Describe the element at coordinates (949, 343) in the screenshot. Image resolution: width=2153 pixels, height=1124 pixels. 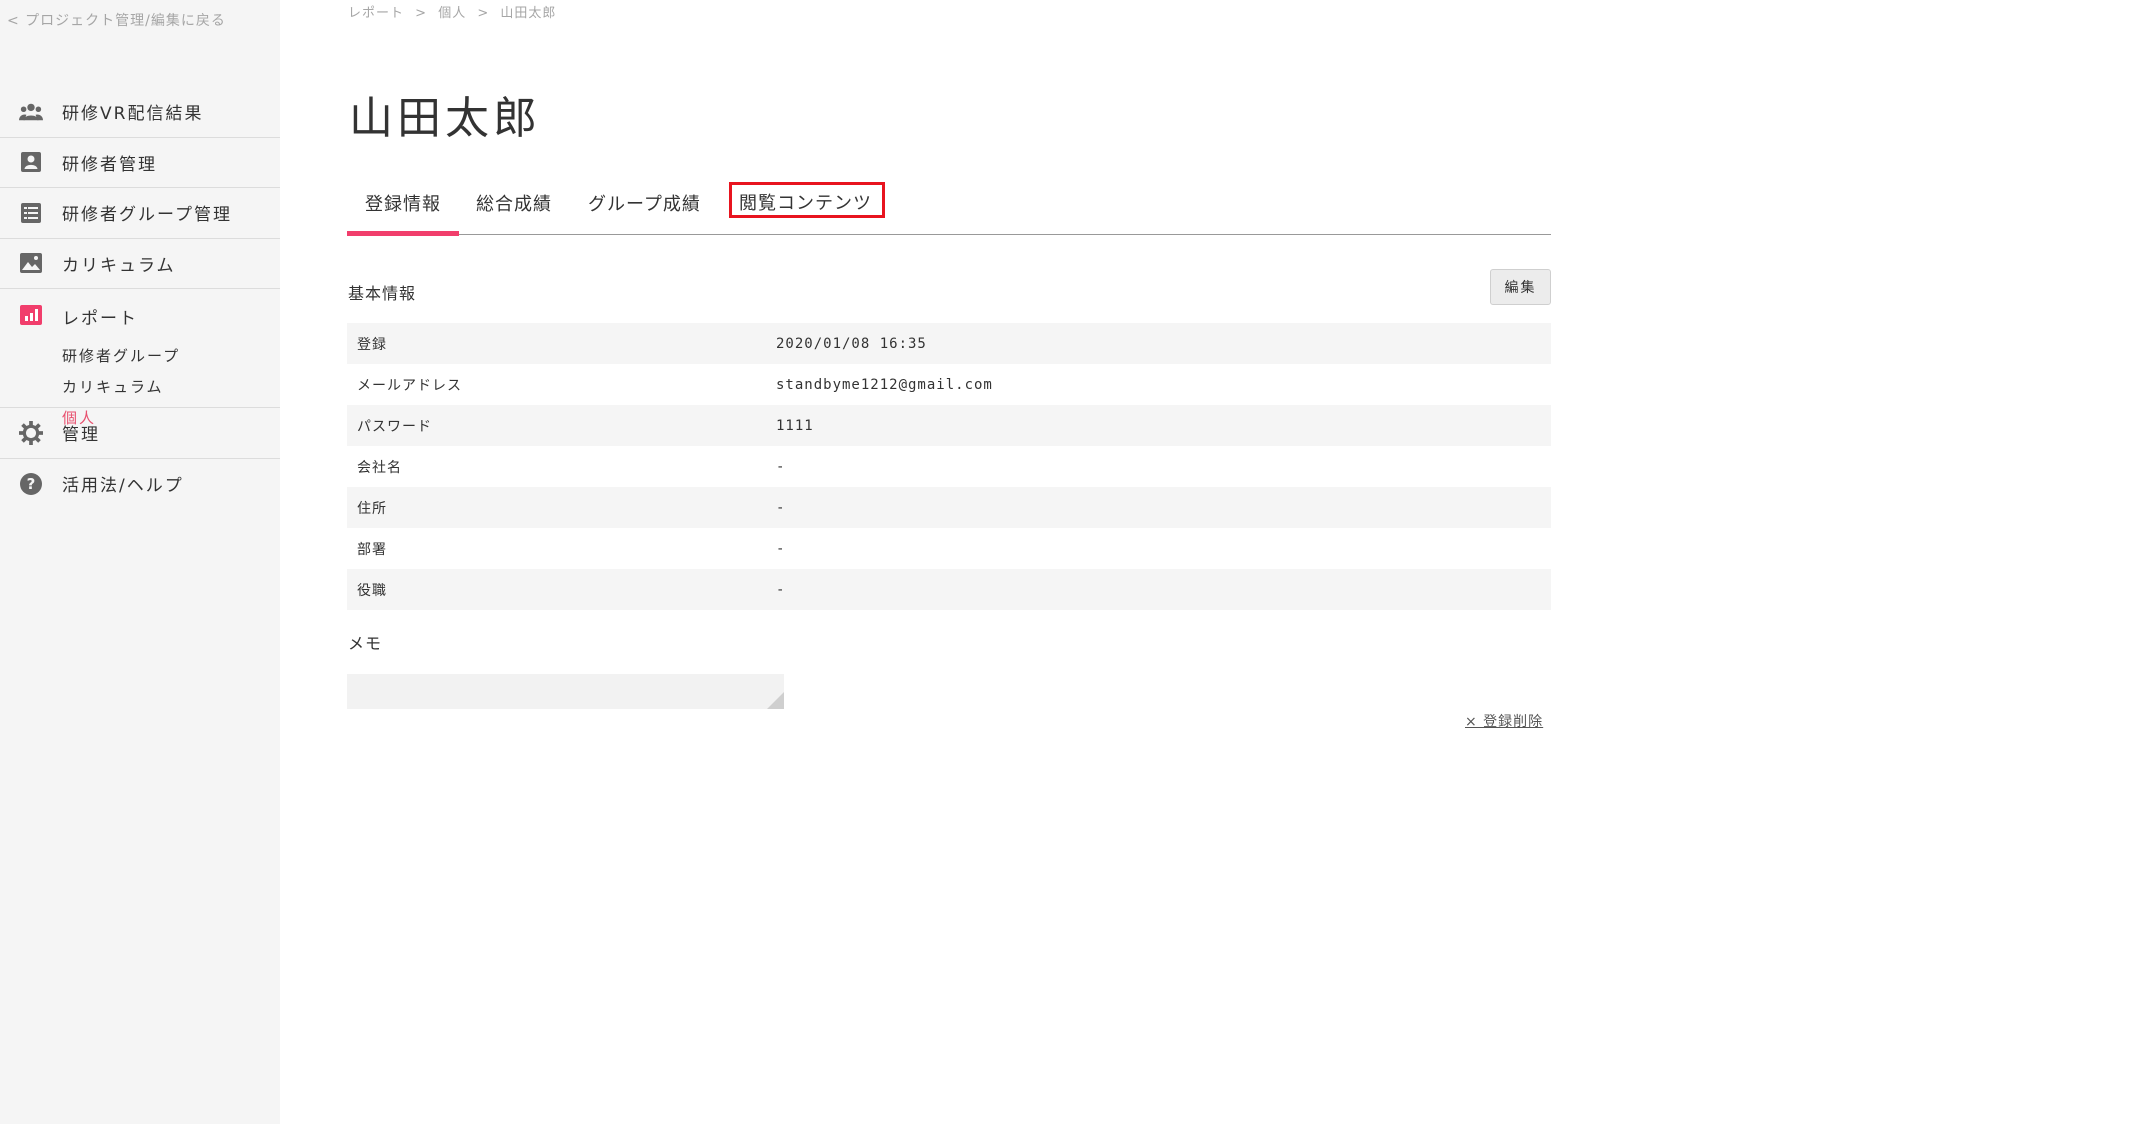
I see `table-row: 登録 2020/01/08 16:35` at that location.